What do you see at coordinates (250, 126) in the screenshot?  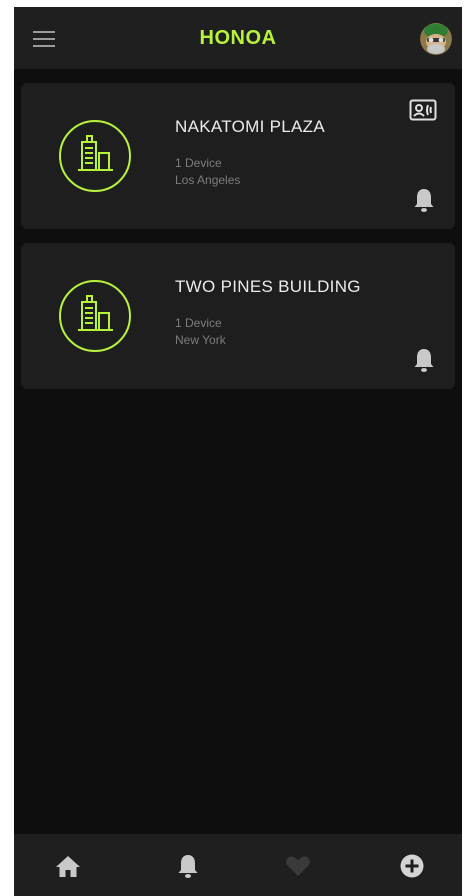 I see `building-name: NAKATOMI PLAZA` at bounding box center [250, 126].